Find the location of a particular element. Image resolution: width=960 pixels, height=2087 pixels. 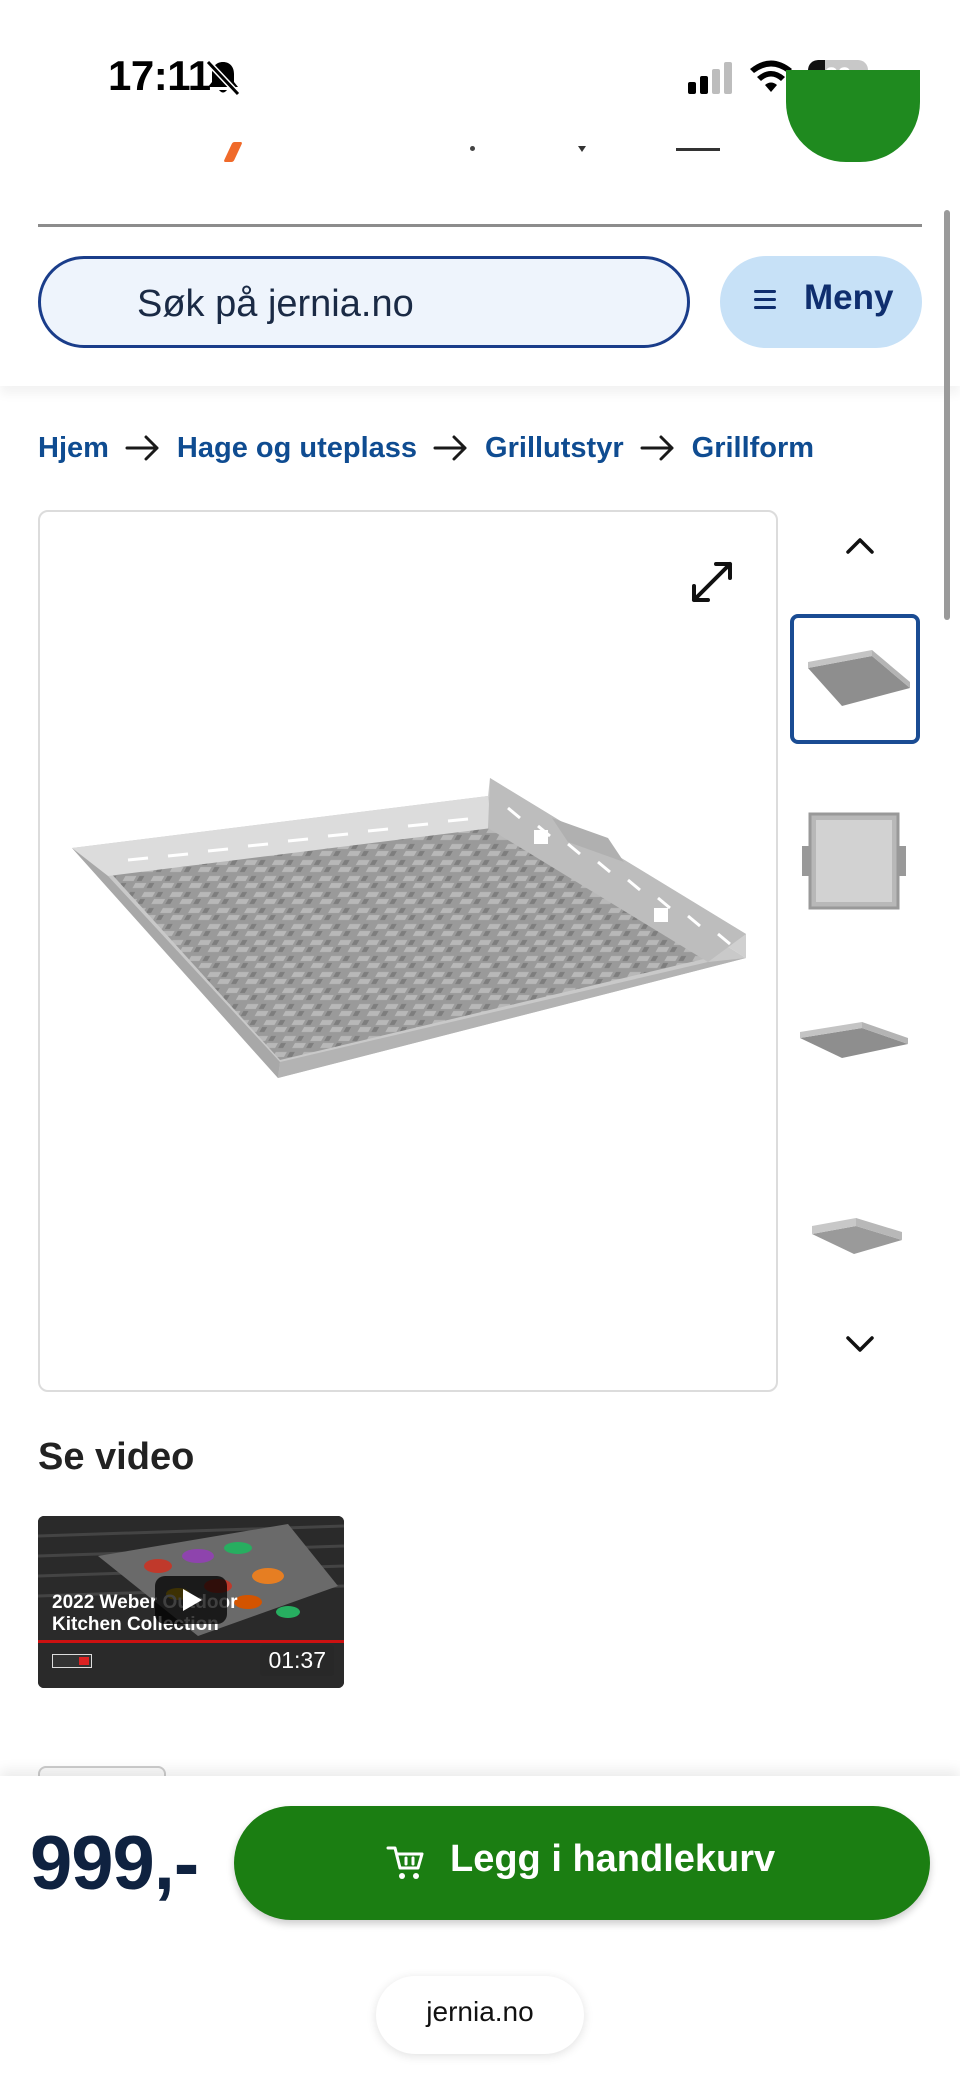

purchase-bar: 999,- Legg i handlekurv jernia.no is located at coordinates (480, 1931).